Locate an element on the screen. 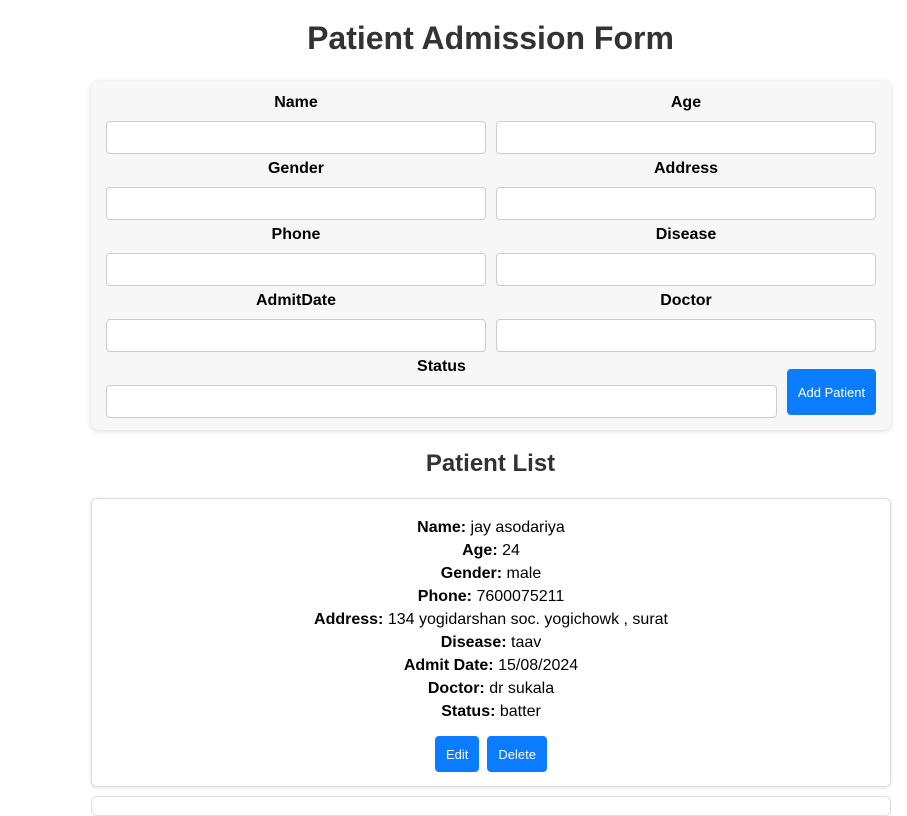 The width and height of the screenshot is (907, 816). address-field-group: Address is located at coordinates (686, 189).